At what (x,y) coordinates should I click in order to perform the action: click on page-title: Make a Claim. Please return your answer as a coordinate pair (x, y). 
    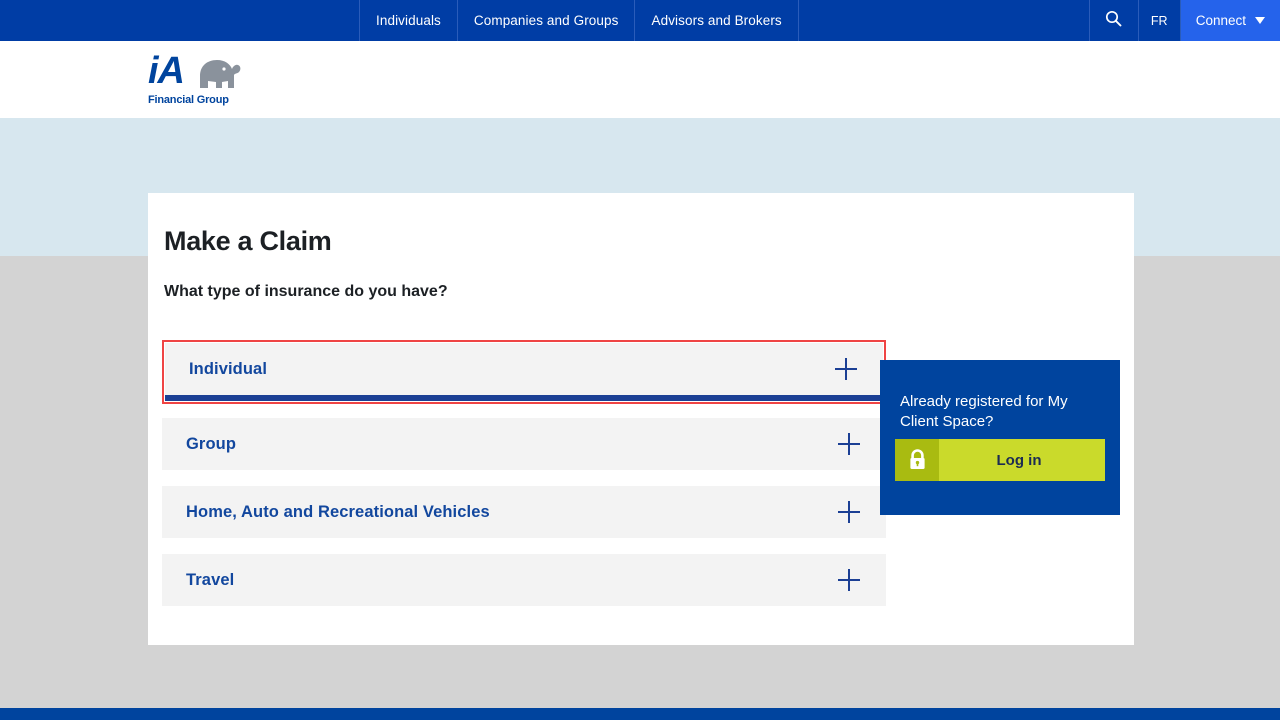
    Looking at the image, I should click on (248, 241).